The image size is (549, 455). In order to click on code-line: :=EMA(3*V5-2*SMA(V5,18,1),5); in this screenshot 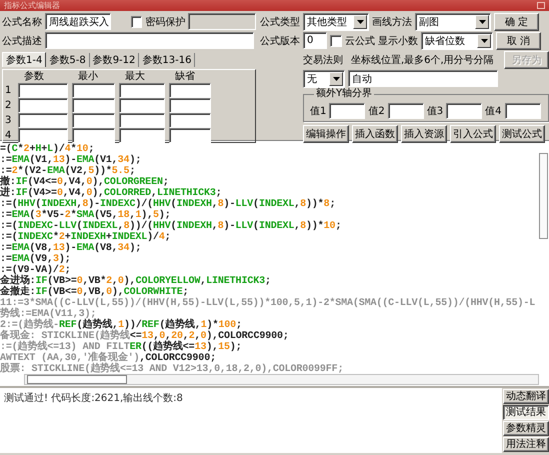, I will do `click(85, 215)`.